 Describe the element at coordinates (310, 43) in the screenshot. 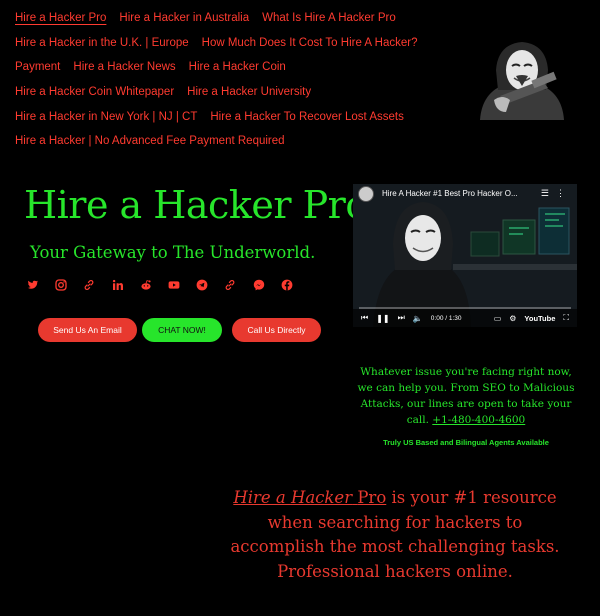

I see `nav-link-cost: How Much Does It Cost To Hire A Hacker?` at that location.